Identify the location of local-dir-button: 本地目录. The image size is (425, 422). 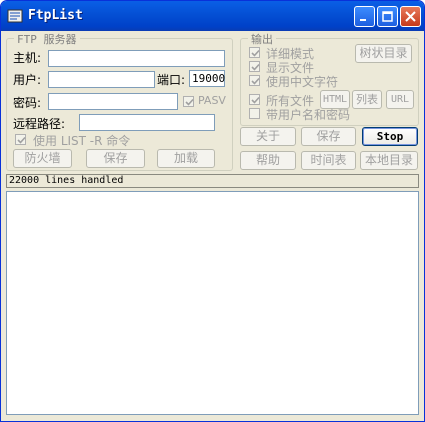
(389, 160).